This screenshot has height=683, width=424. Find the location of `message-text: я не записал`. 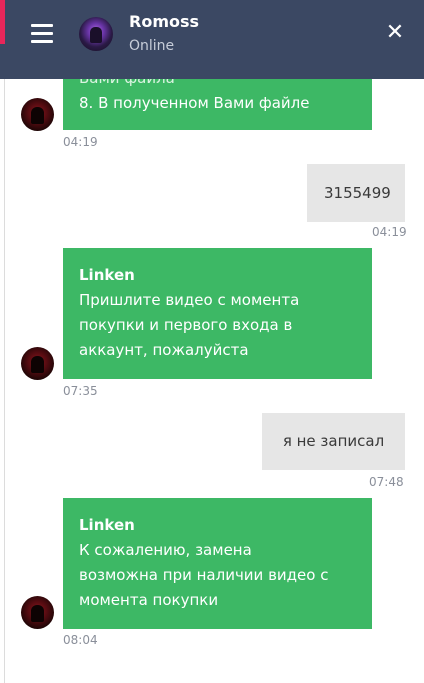

message-text: я не записал is located at coordinates (333, 441).